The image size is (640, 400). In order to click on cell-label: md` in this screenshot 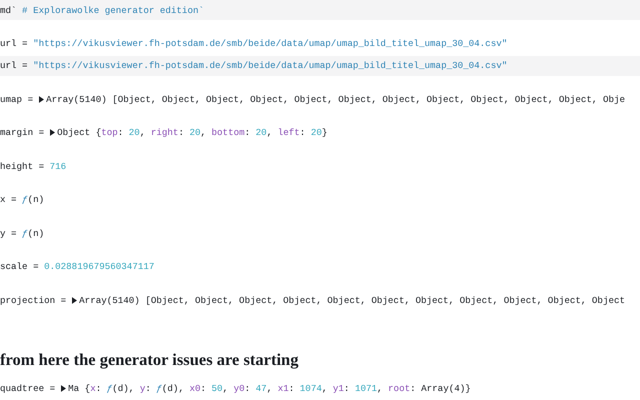, I will do `click(8, 10)`.